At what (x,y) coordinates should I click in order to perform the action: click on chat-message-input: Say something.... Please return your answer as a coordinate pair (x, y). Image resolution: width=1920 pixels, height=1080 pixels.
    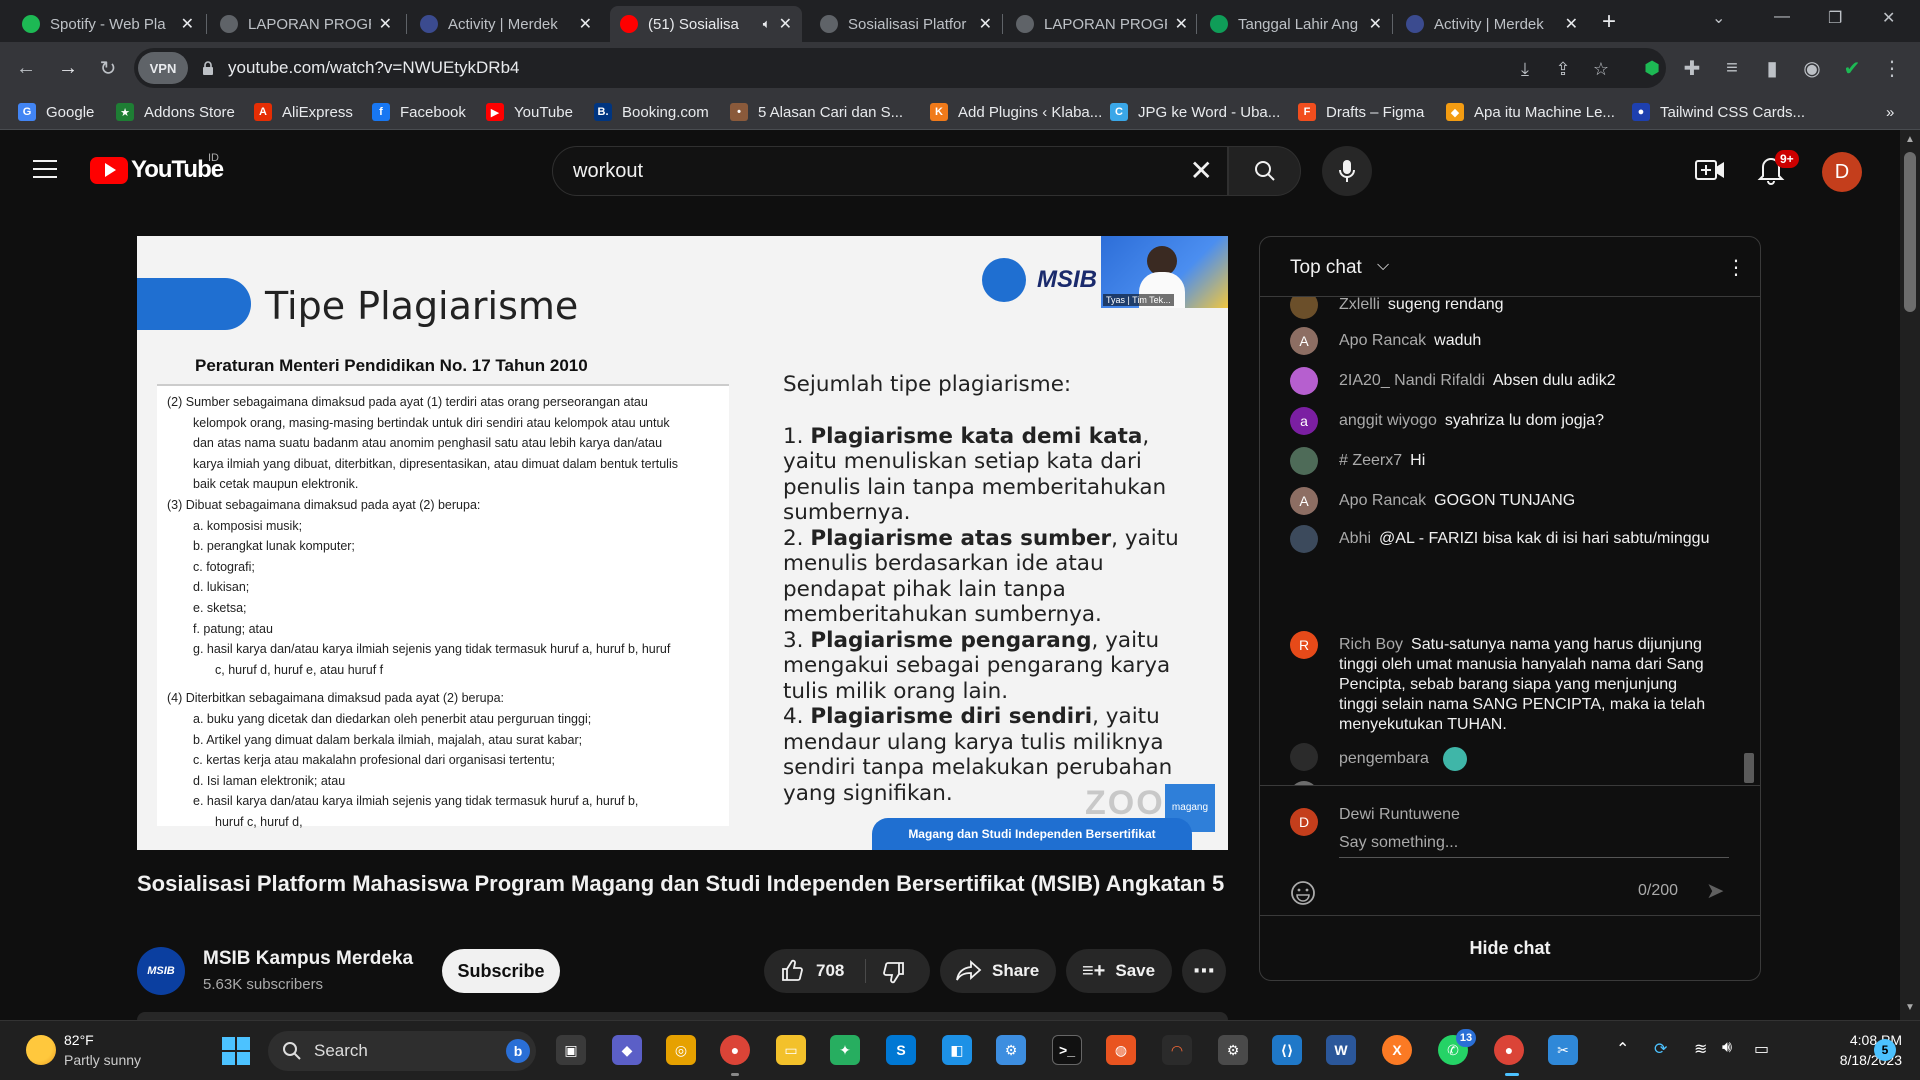
    Looking at the image, I should click on (1534, 845).